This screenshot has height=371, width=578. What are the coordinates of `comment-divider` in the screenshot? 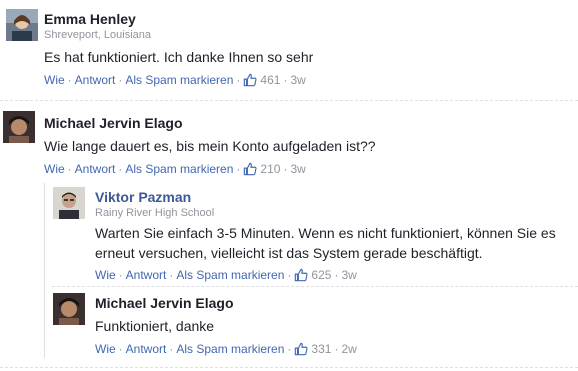 It's located at (289, 367).